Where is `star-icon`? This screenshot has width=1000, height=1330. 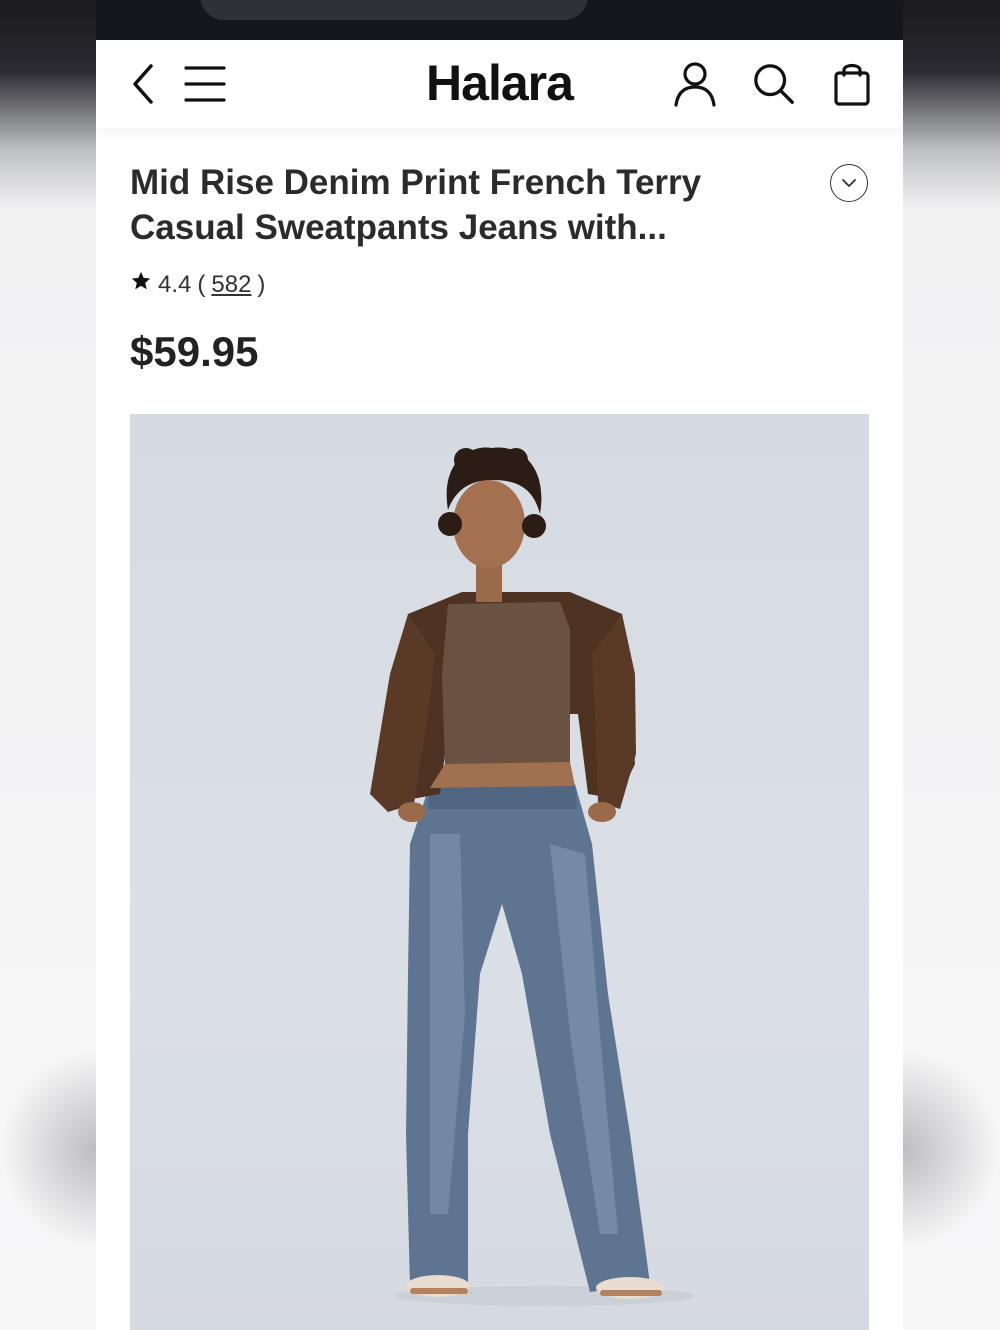
star-icon is located at coordinates (141, 284).